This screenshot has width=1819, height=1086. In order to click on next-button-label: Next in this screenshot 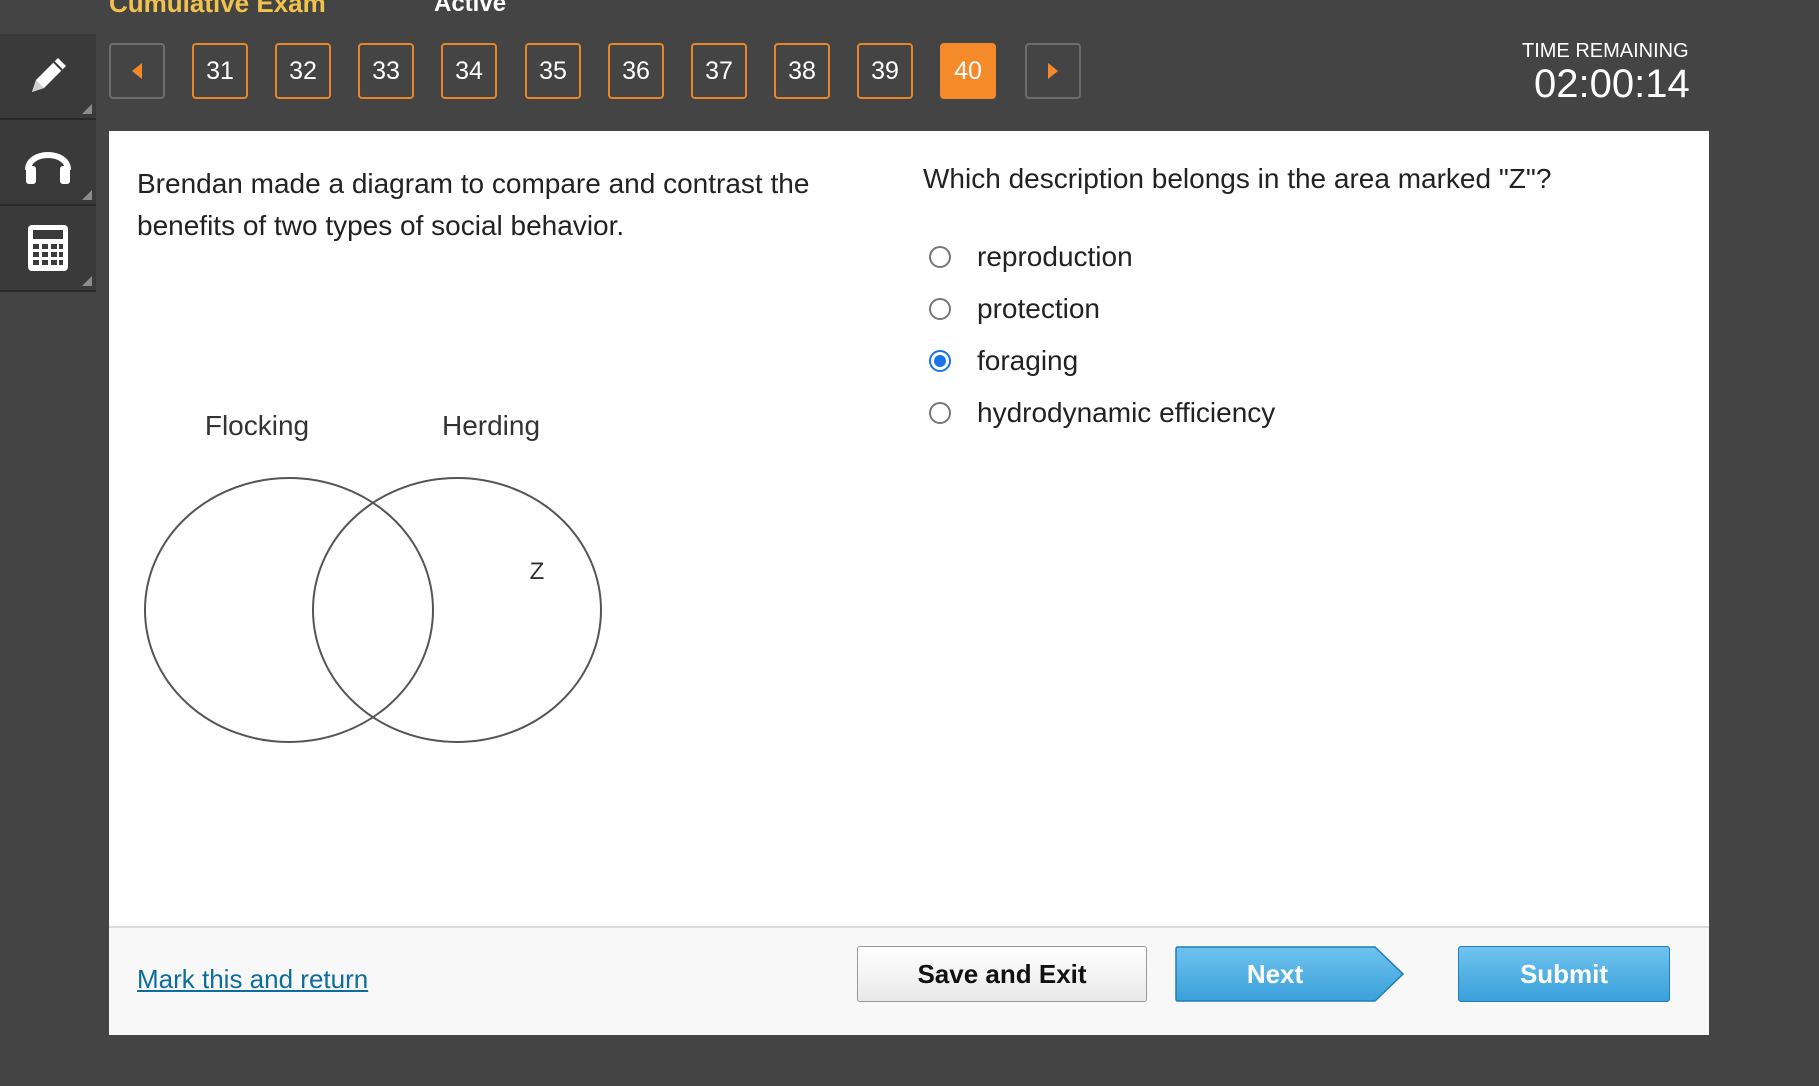, I will do `click(1275, 973)`.